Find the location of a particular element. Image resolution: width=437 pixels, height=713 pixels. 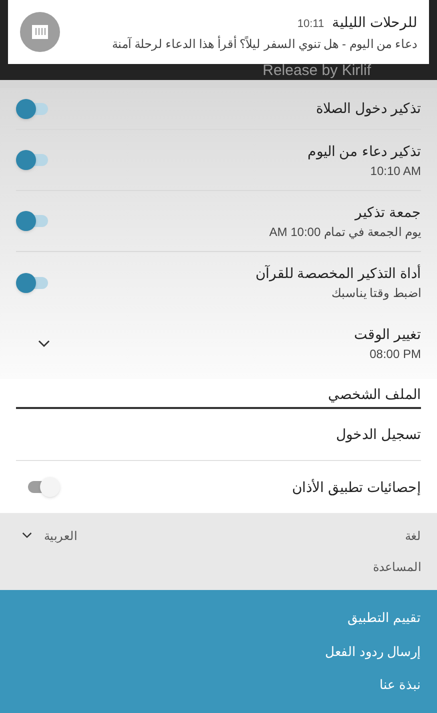

notification-time: 10:11 is located at coordinates (310, 24).